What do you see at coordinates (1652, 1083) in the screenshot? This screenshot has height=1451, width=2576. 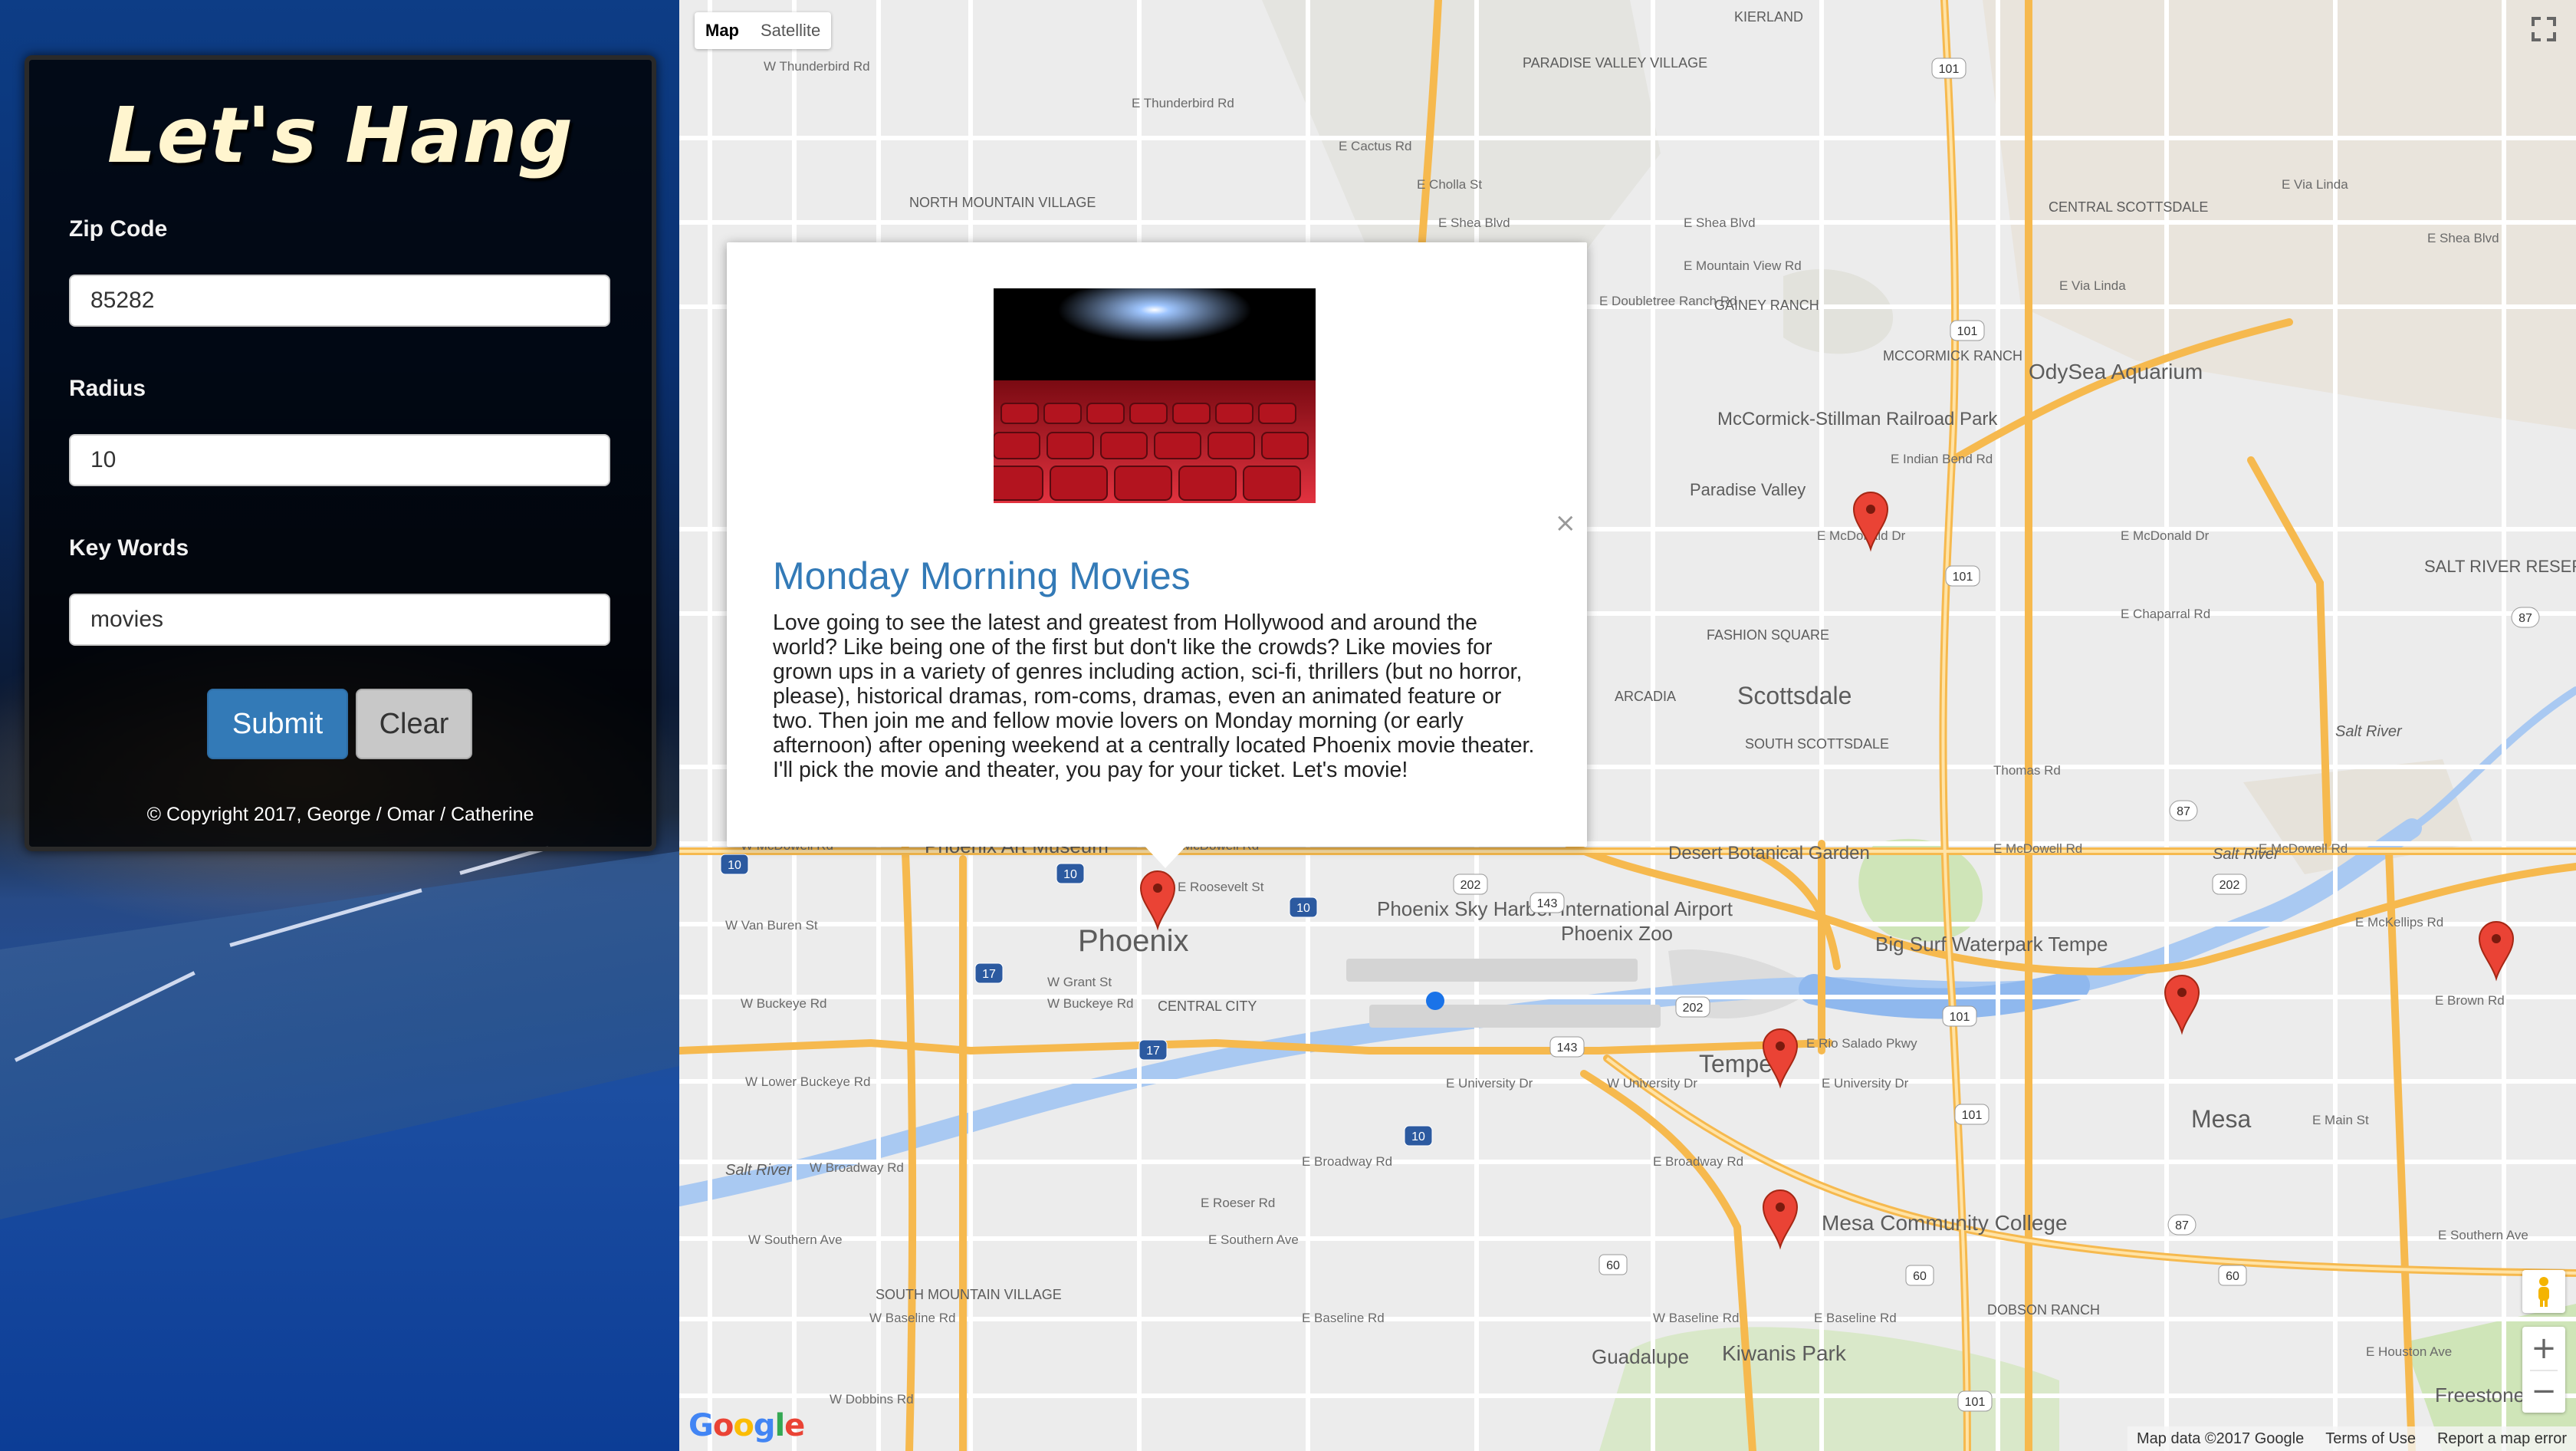 I see `road-label: W University Dr` at bounding box center [1652, 1083].